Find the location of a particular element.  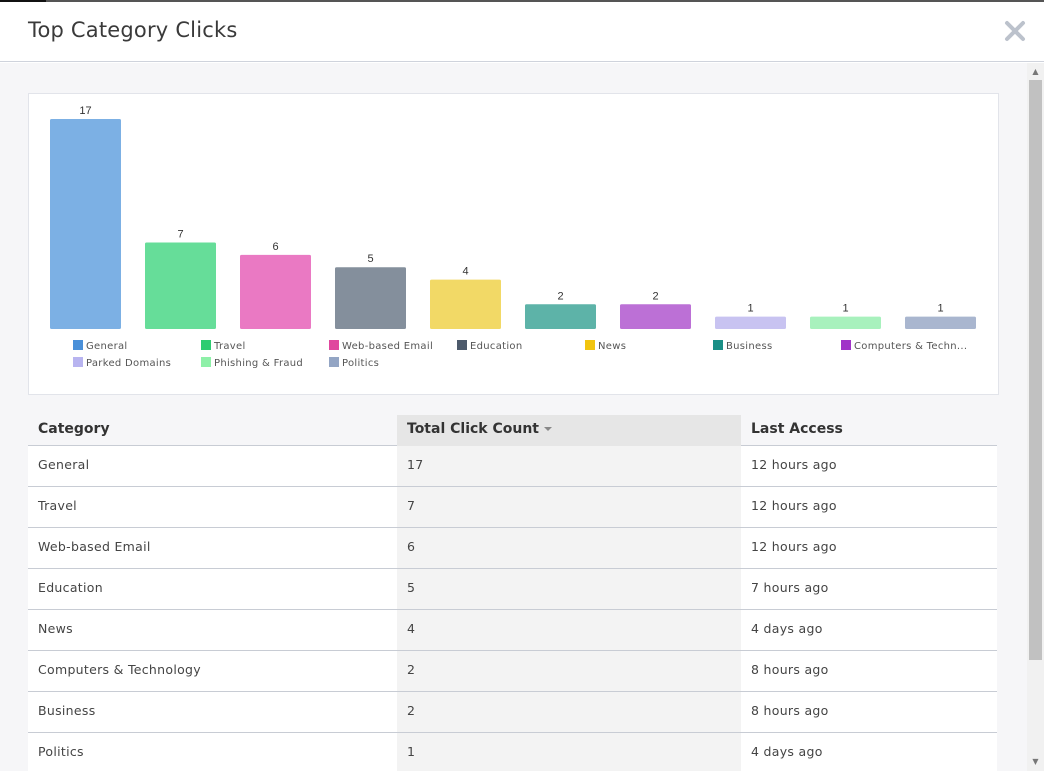

column-header-last-access: Last Access is located at coordinates (869, 430).